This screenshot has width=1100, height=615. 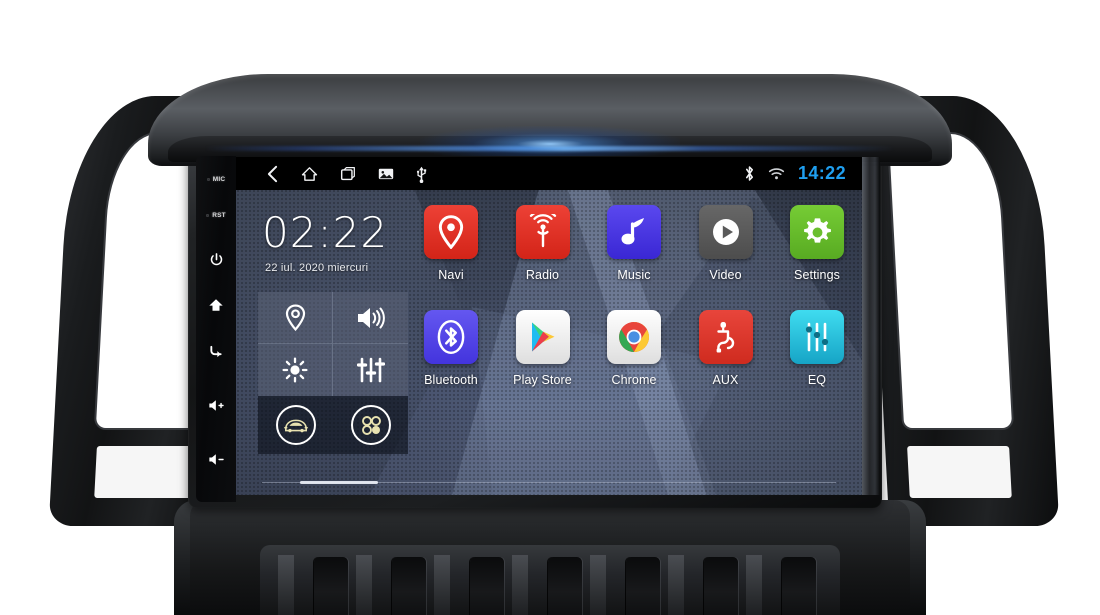 I want to click on sliders-icon, so click(x=370, y=370).